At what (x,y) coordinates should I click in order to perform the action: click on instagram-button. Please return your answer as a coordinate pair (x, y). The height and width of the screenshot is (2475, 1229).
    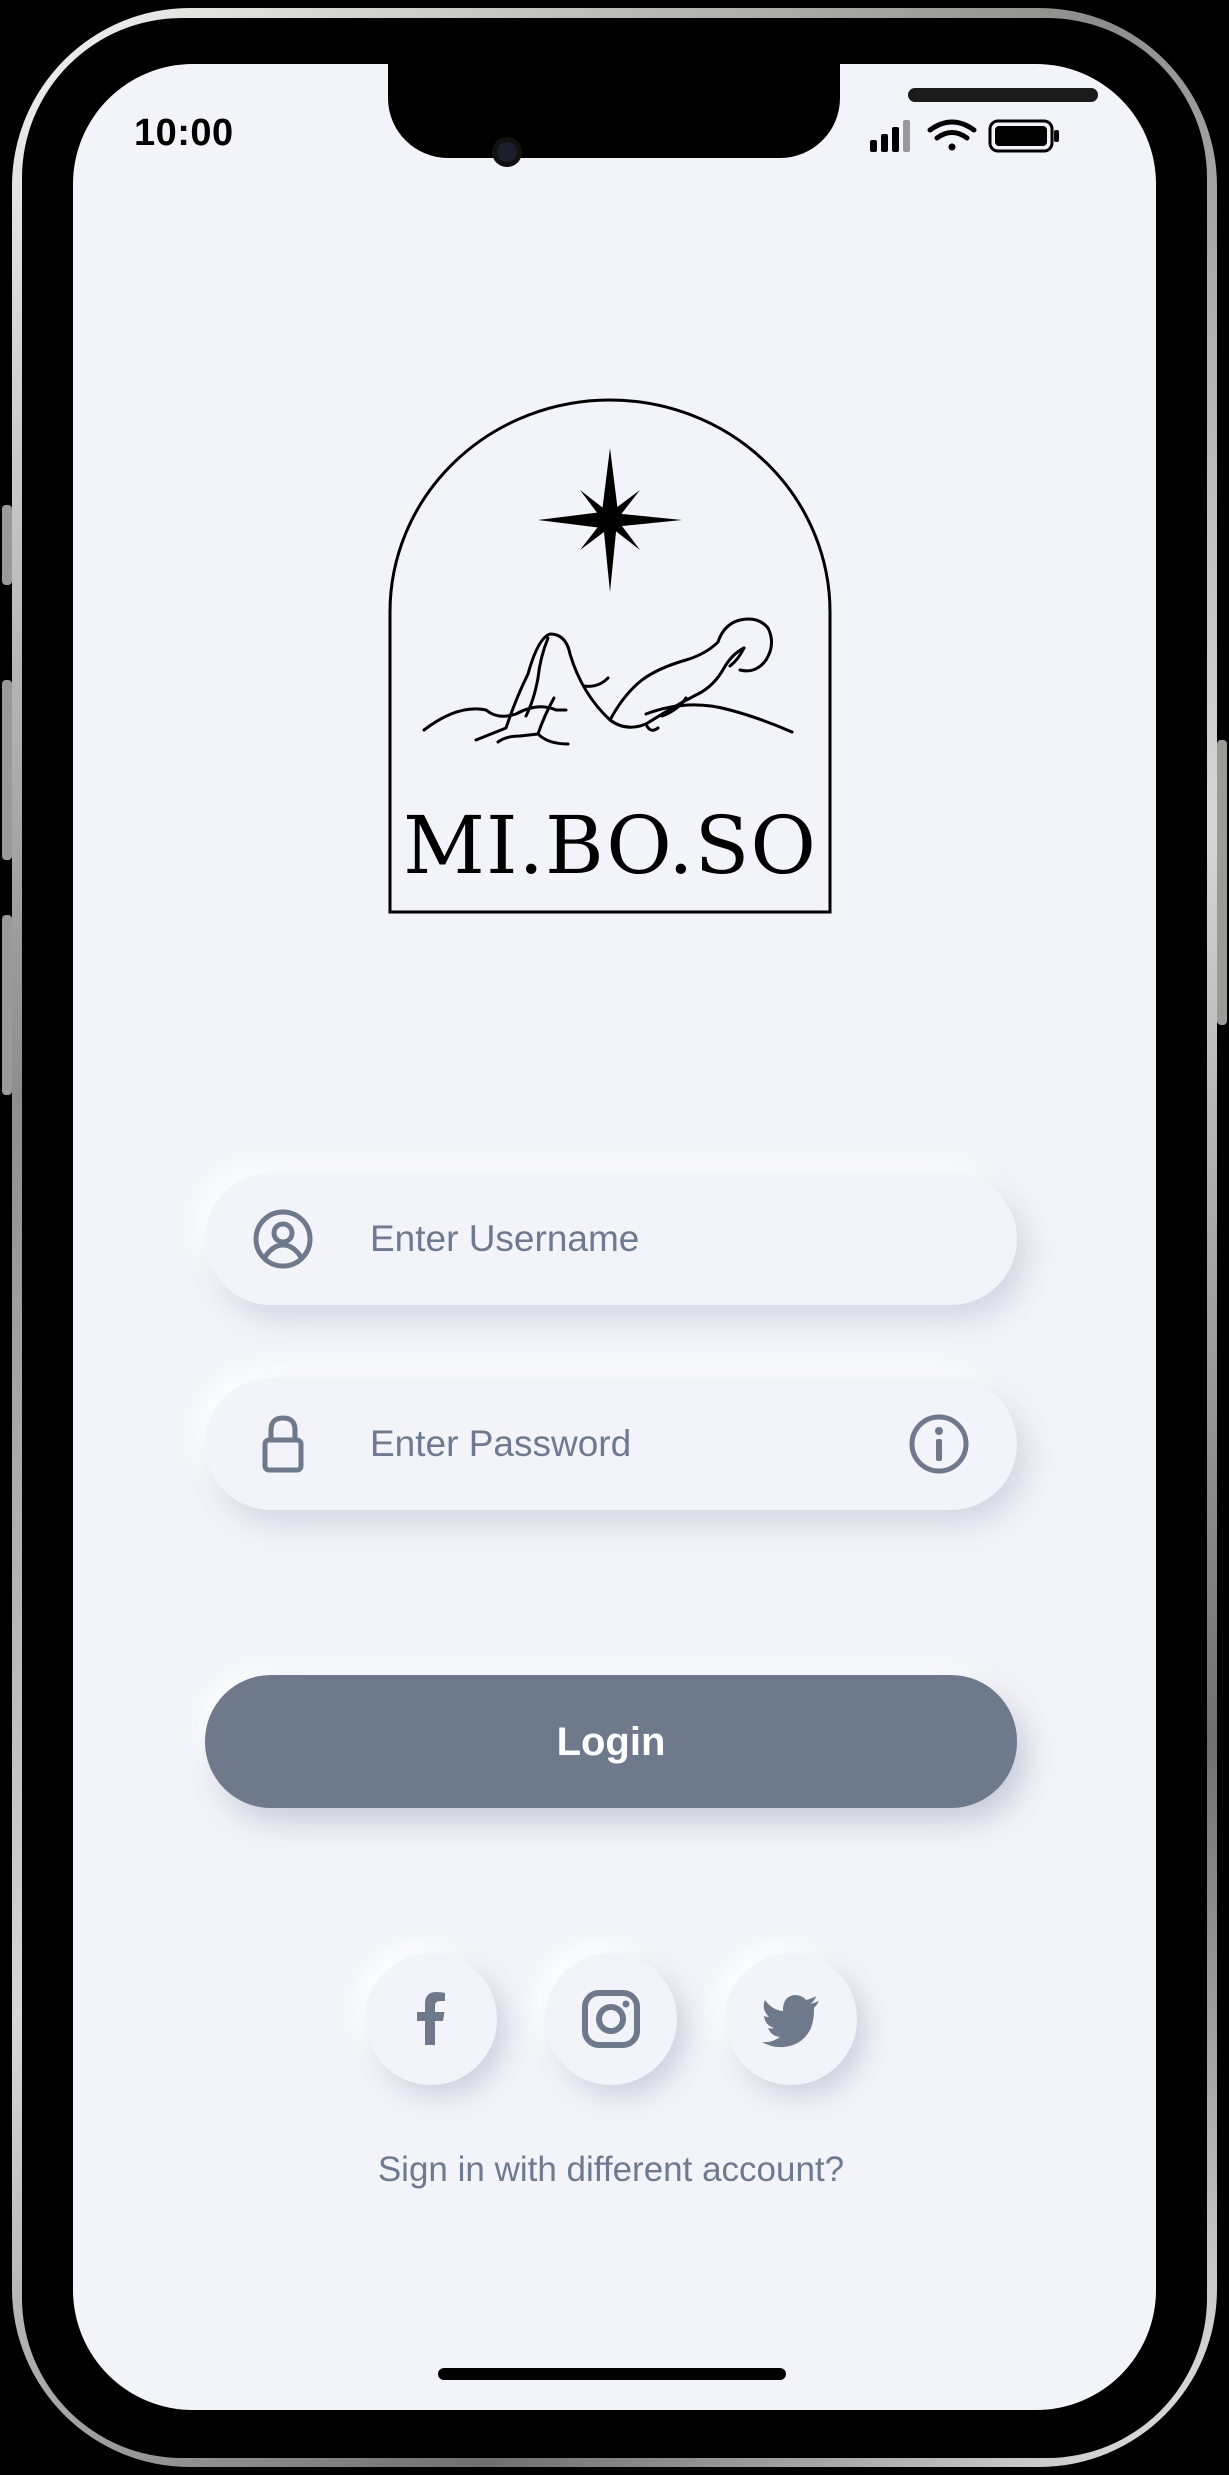
    Looking at the image, I should click on (611, 2019).